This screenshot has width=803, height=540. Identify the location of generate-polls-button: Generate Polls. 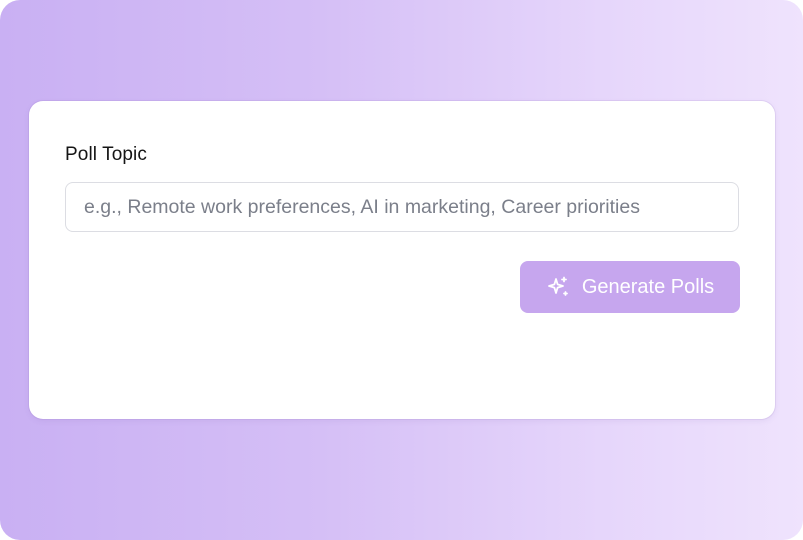
(630, 287).